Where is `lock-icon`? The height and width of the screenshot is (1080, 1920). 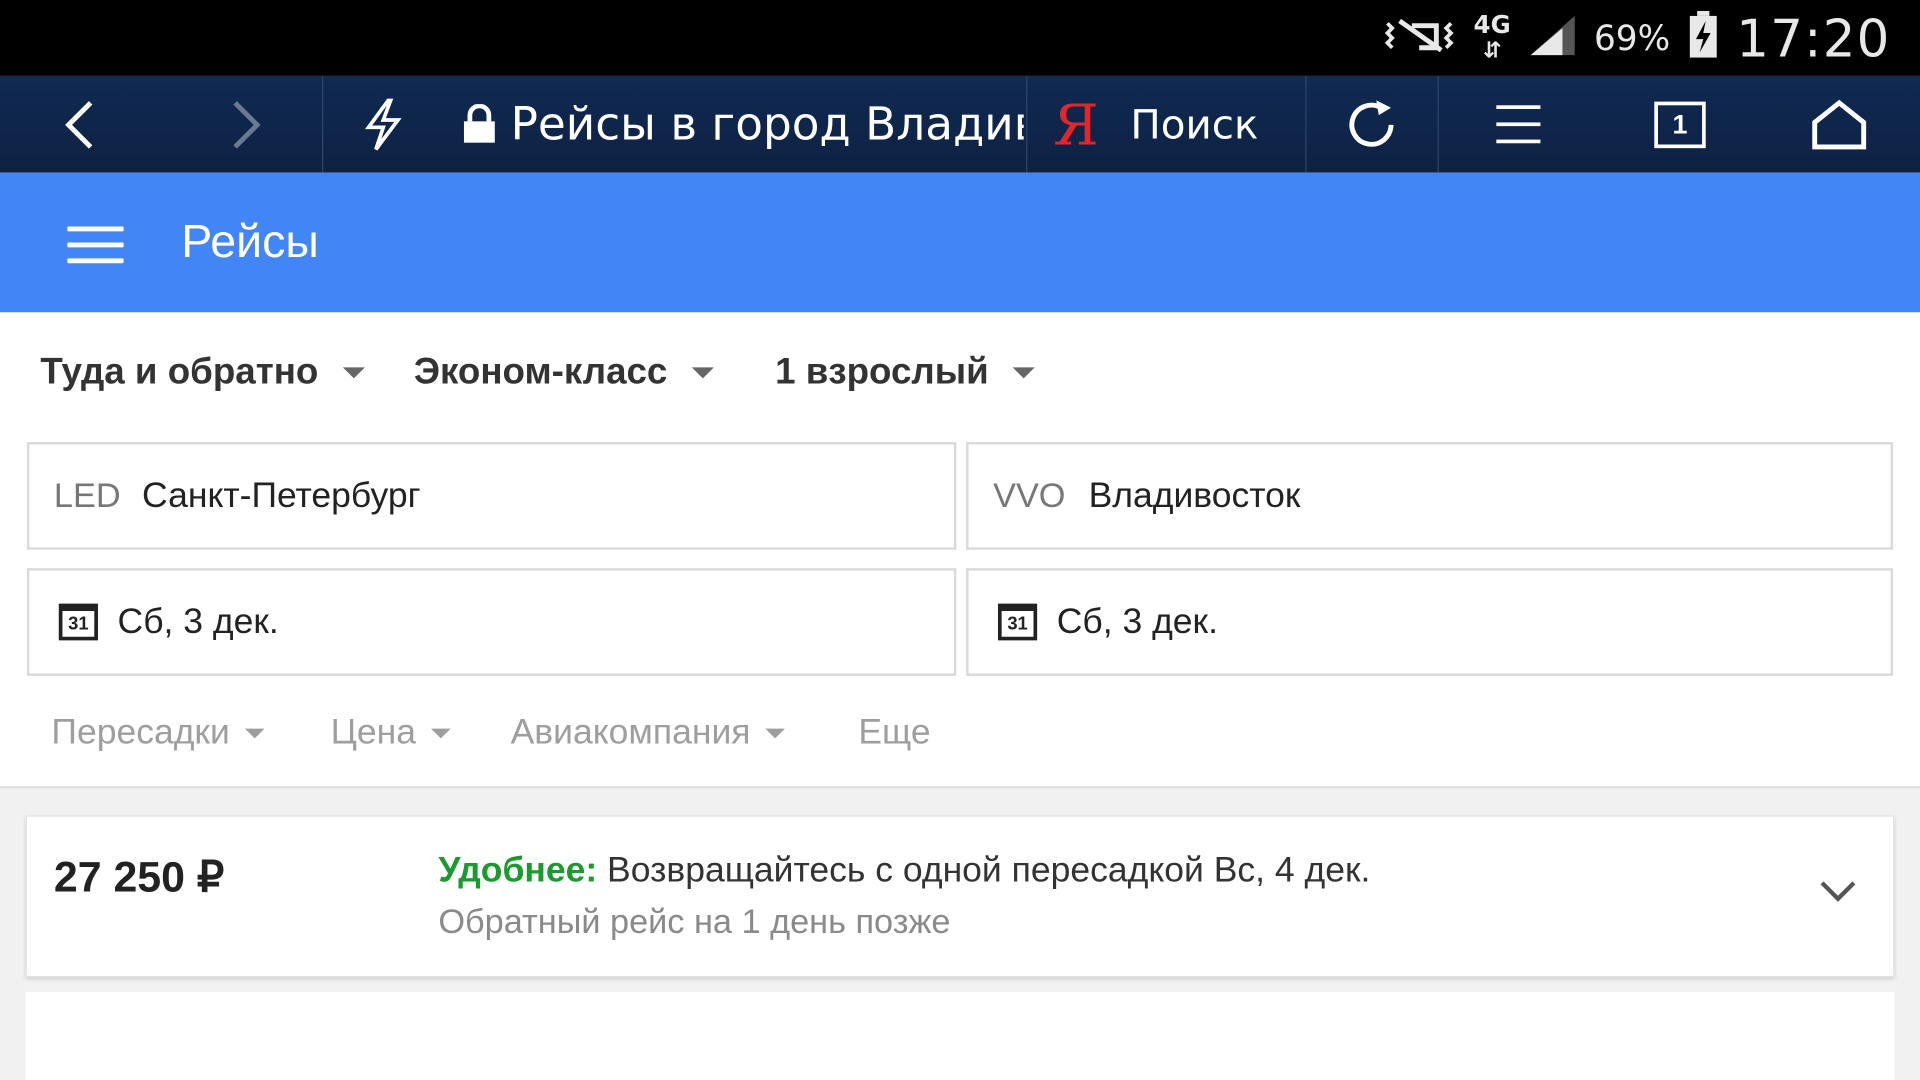
lock-icon is located at coordinates (479, 123).